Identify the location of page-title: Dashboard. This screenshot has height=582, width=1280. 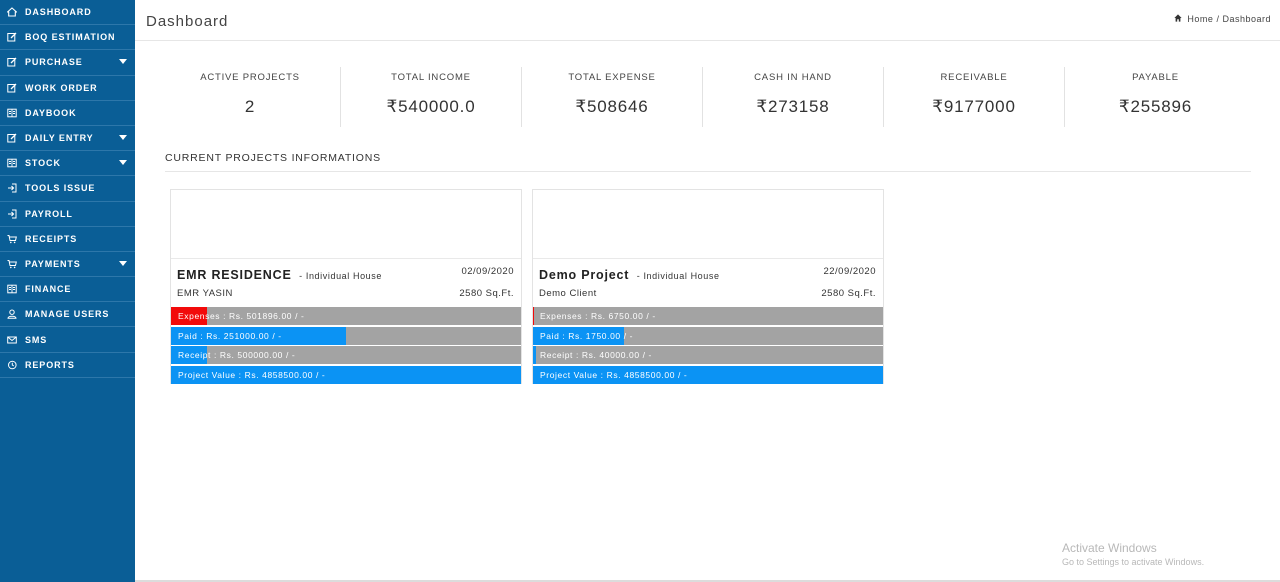
(187, 21).